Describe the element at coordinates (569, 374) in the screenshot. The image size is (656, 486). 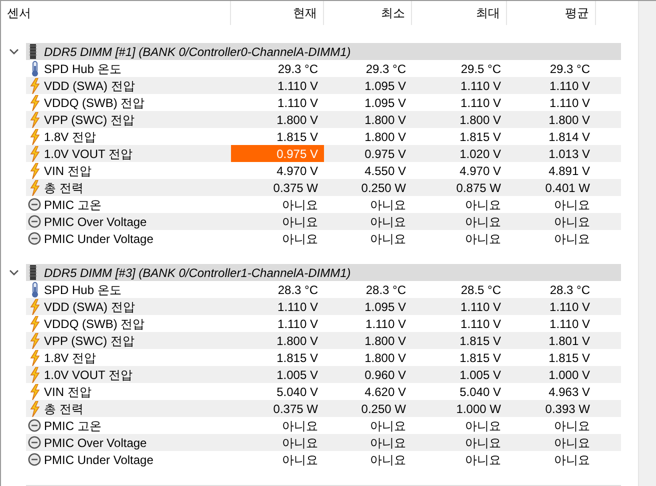
I see `value-cell-text: 1.000 V` at that location.